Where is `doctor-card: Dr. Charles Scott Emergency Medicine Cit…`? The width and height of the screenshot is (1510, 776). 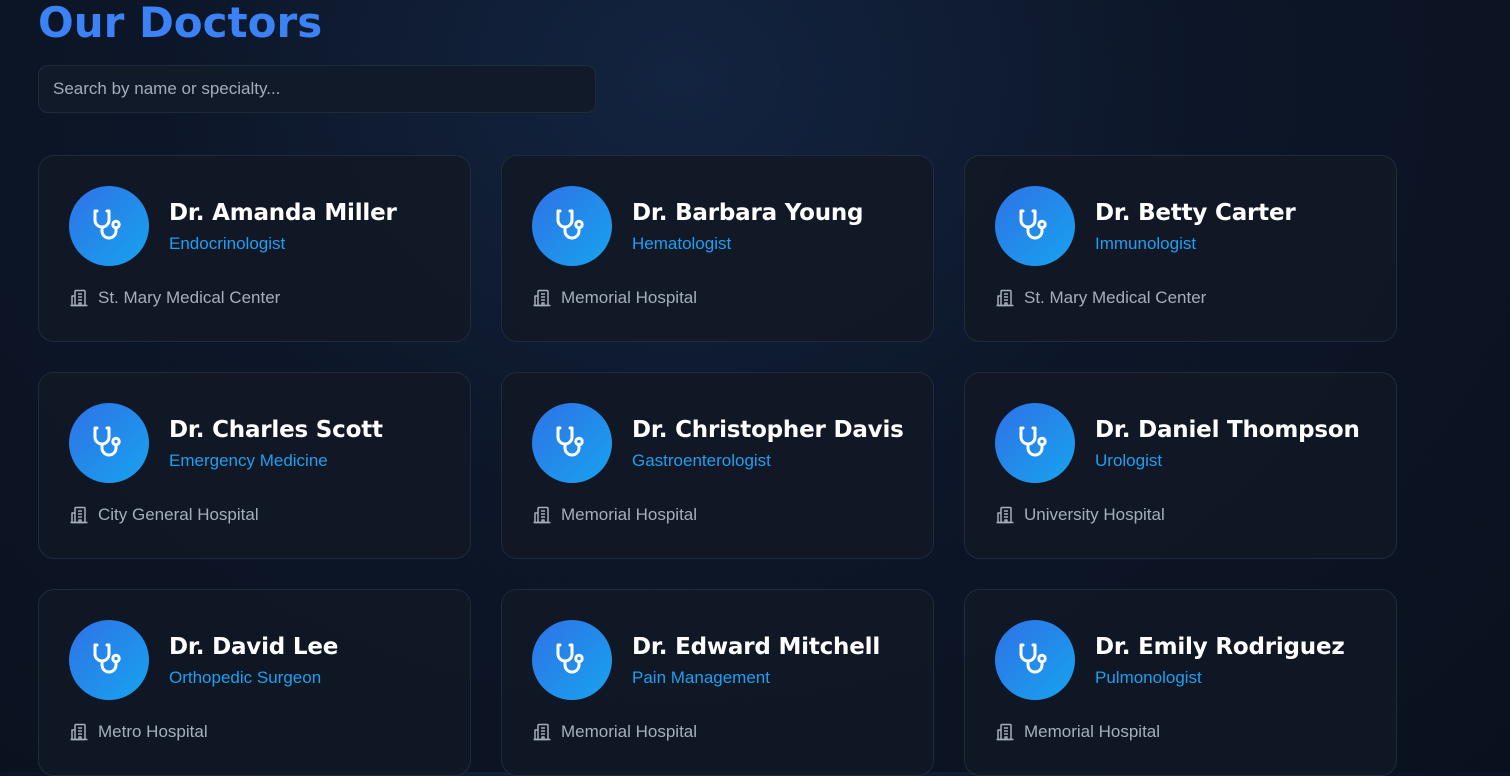 doctor-card: Dr. Charles Scott Emergency Medicine Cit… is located at coordinates (254, 465).